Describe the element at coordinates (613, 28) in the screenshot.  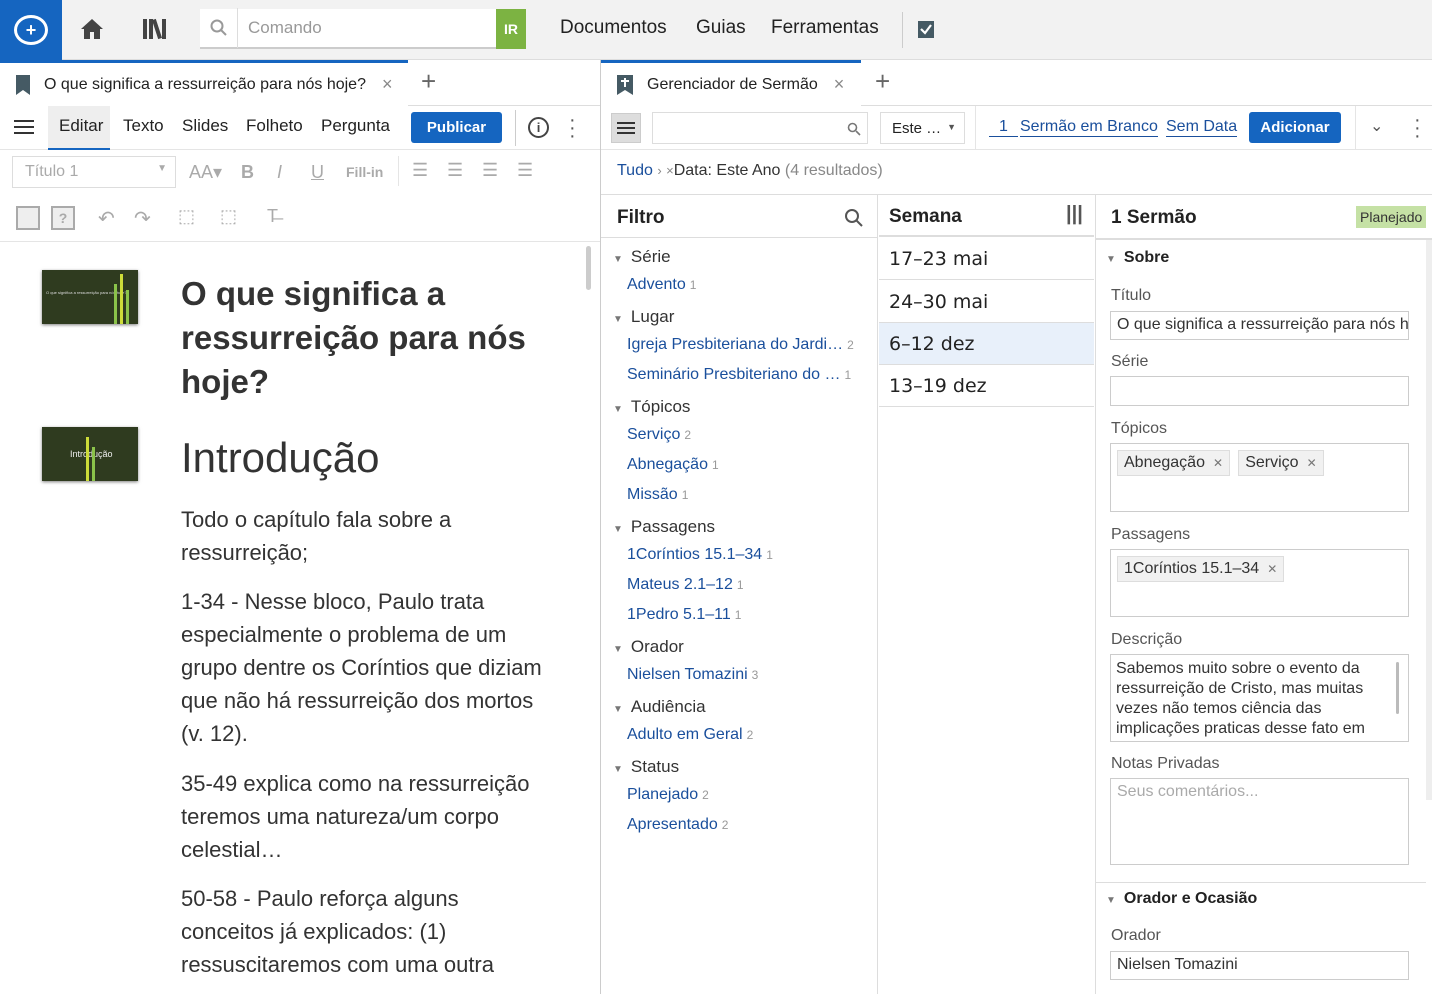
I see `nav-documentos: Documentos` at that location.